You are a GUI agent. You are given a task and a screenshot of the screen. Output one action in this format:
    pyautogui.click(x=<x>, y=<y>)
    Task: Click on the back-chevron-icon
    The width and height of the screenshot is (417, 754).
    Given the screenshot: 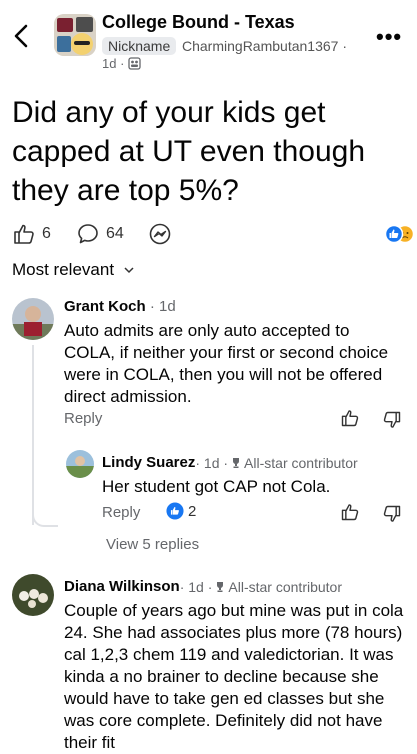 What is the action you would take?
    pyautogui.click(x=21, y=36)
    